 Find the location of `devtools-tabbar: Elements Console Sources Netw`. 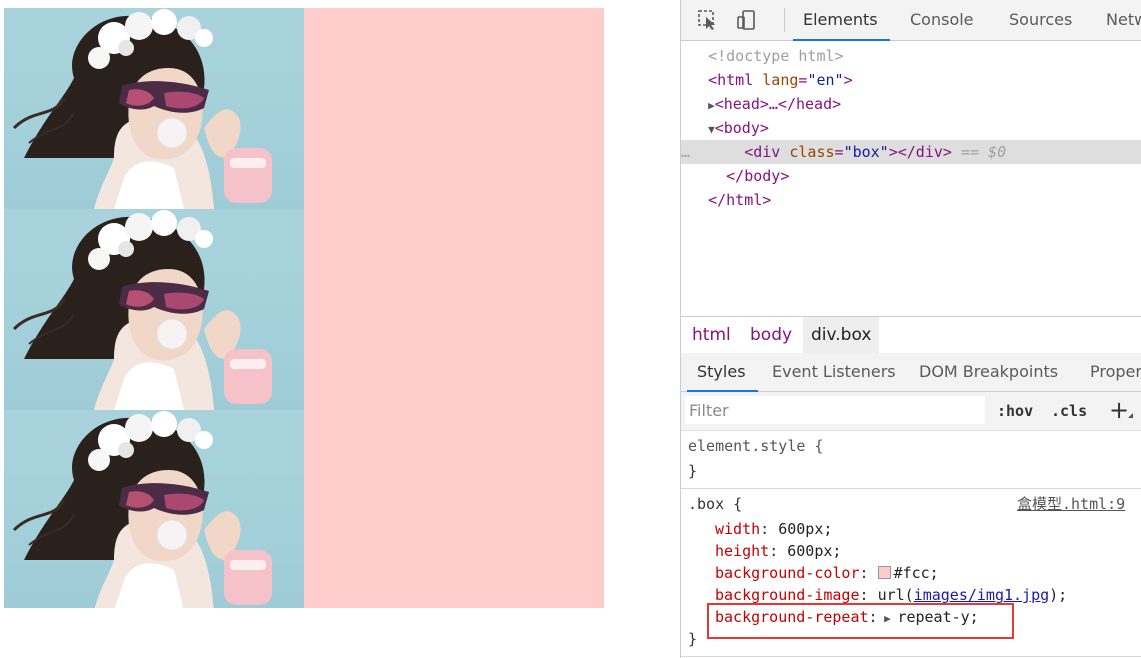

devtools-tabbar: Elements Console Sources Netw is located at coordinates (911, 20).